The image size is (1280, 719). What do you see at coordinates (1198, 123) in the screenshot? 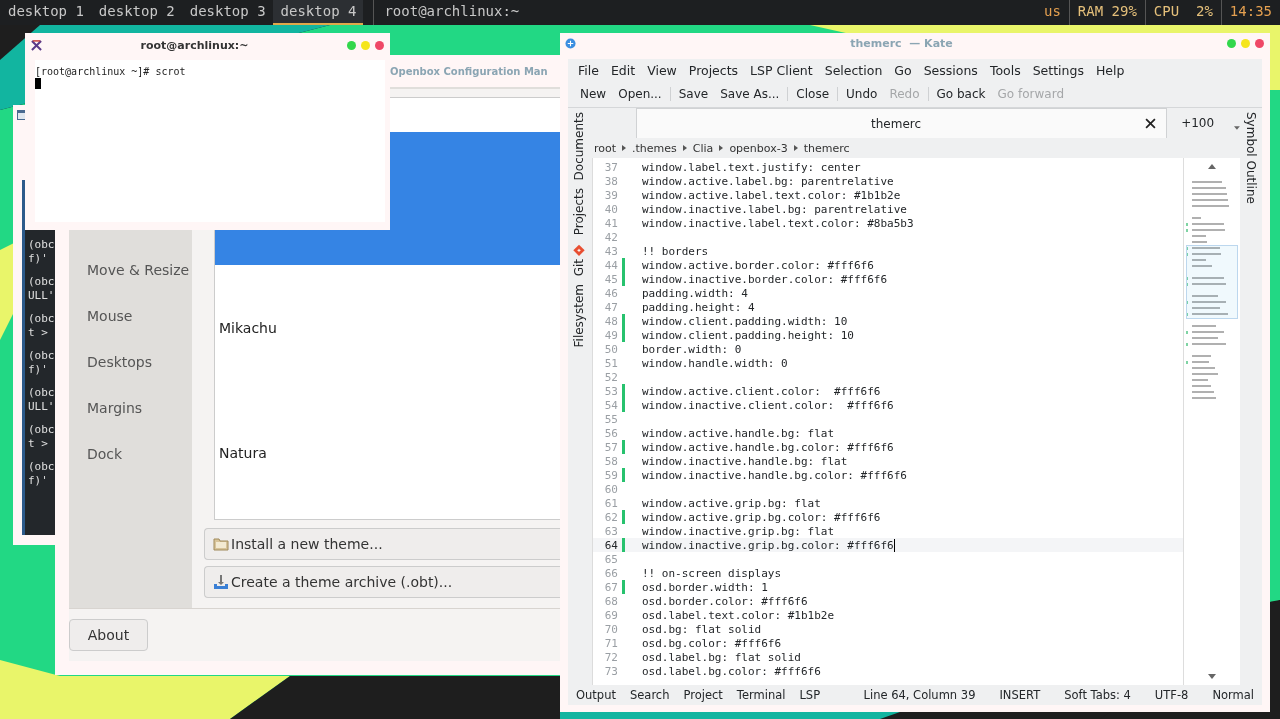
I see `more-tabs-button: +100` at bounding box center [1198, 123].